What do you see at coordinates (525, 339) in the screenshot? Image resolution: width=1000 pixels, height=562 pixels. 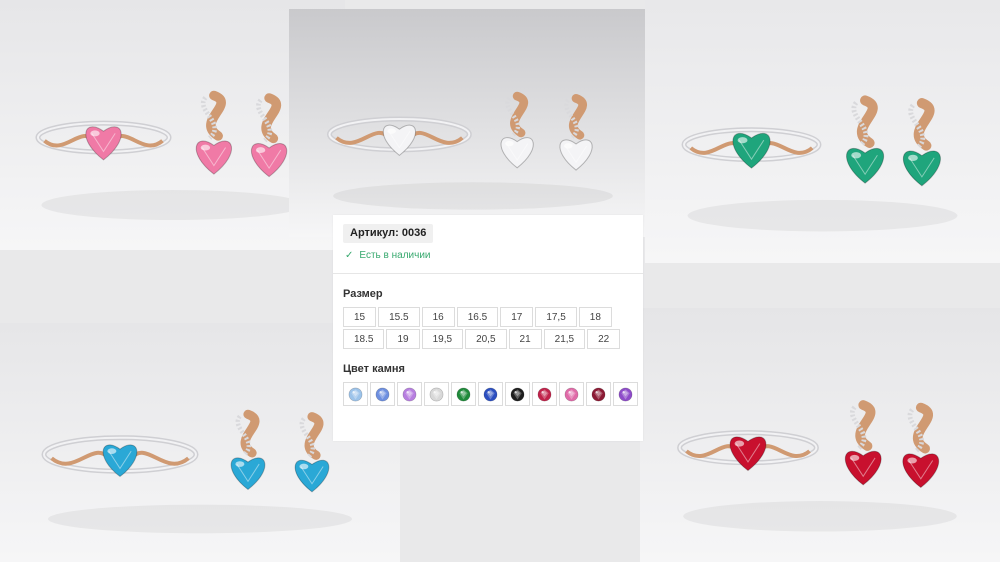 I see `size-option: 21` at bounding box center [525, 339].